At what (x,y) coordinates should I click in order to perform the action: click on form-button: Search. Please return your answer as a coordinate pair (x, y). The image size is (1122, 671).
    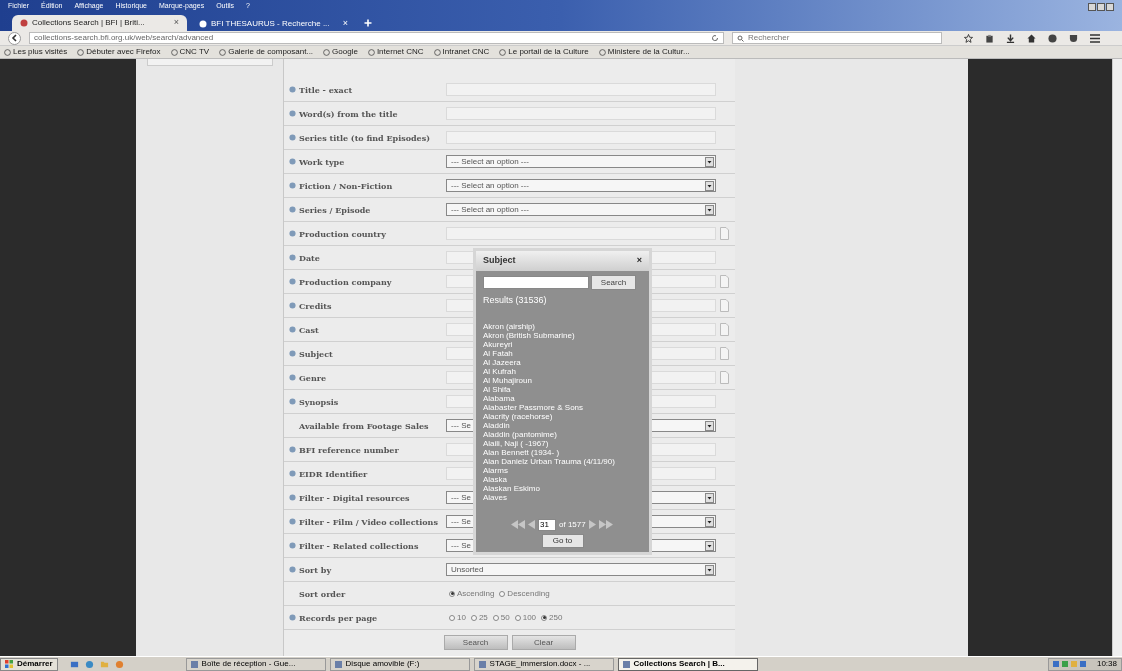
    Looking at the image, I should click on (475, 642).